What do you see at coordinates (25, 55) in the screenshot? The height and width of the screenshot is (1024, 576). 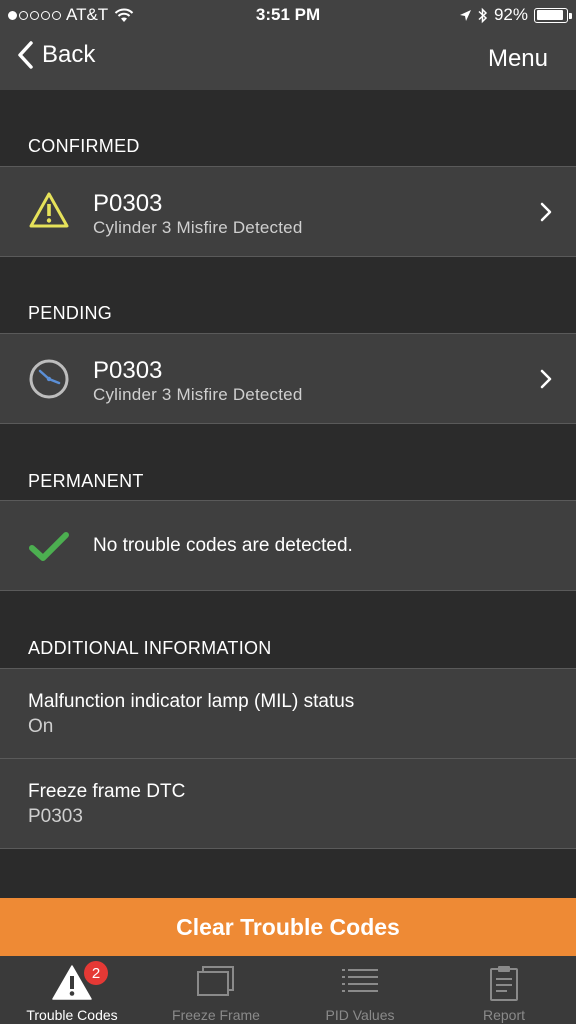 I see `chevron-left-icon` at bounding box center [25, 55].